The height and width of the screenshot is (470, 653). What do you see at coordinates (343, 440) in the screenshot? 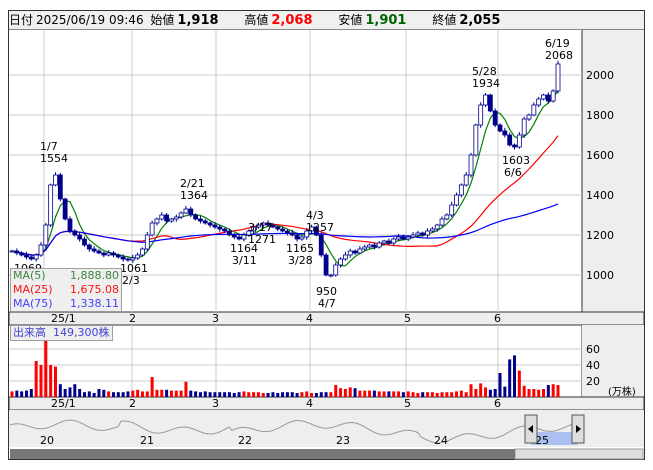
I see `navigator-year: 23` at bounding box center [343, 440].